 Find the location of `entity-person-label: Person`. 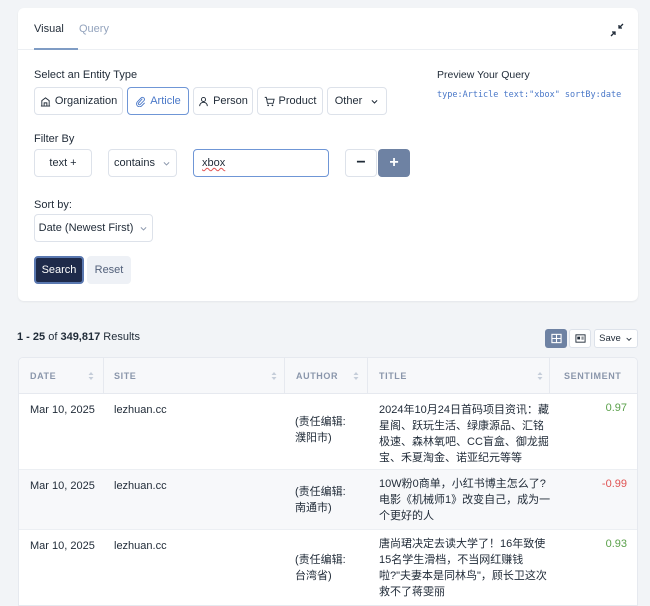

entity-person-label: Person is located at coordinates (230, 101).